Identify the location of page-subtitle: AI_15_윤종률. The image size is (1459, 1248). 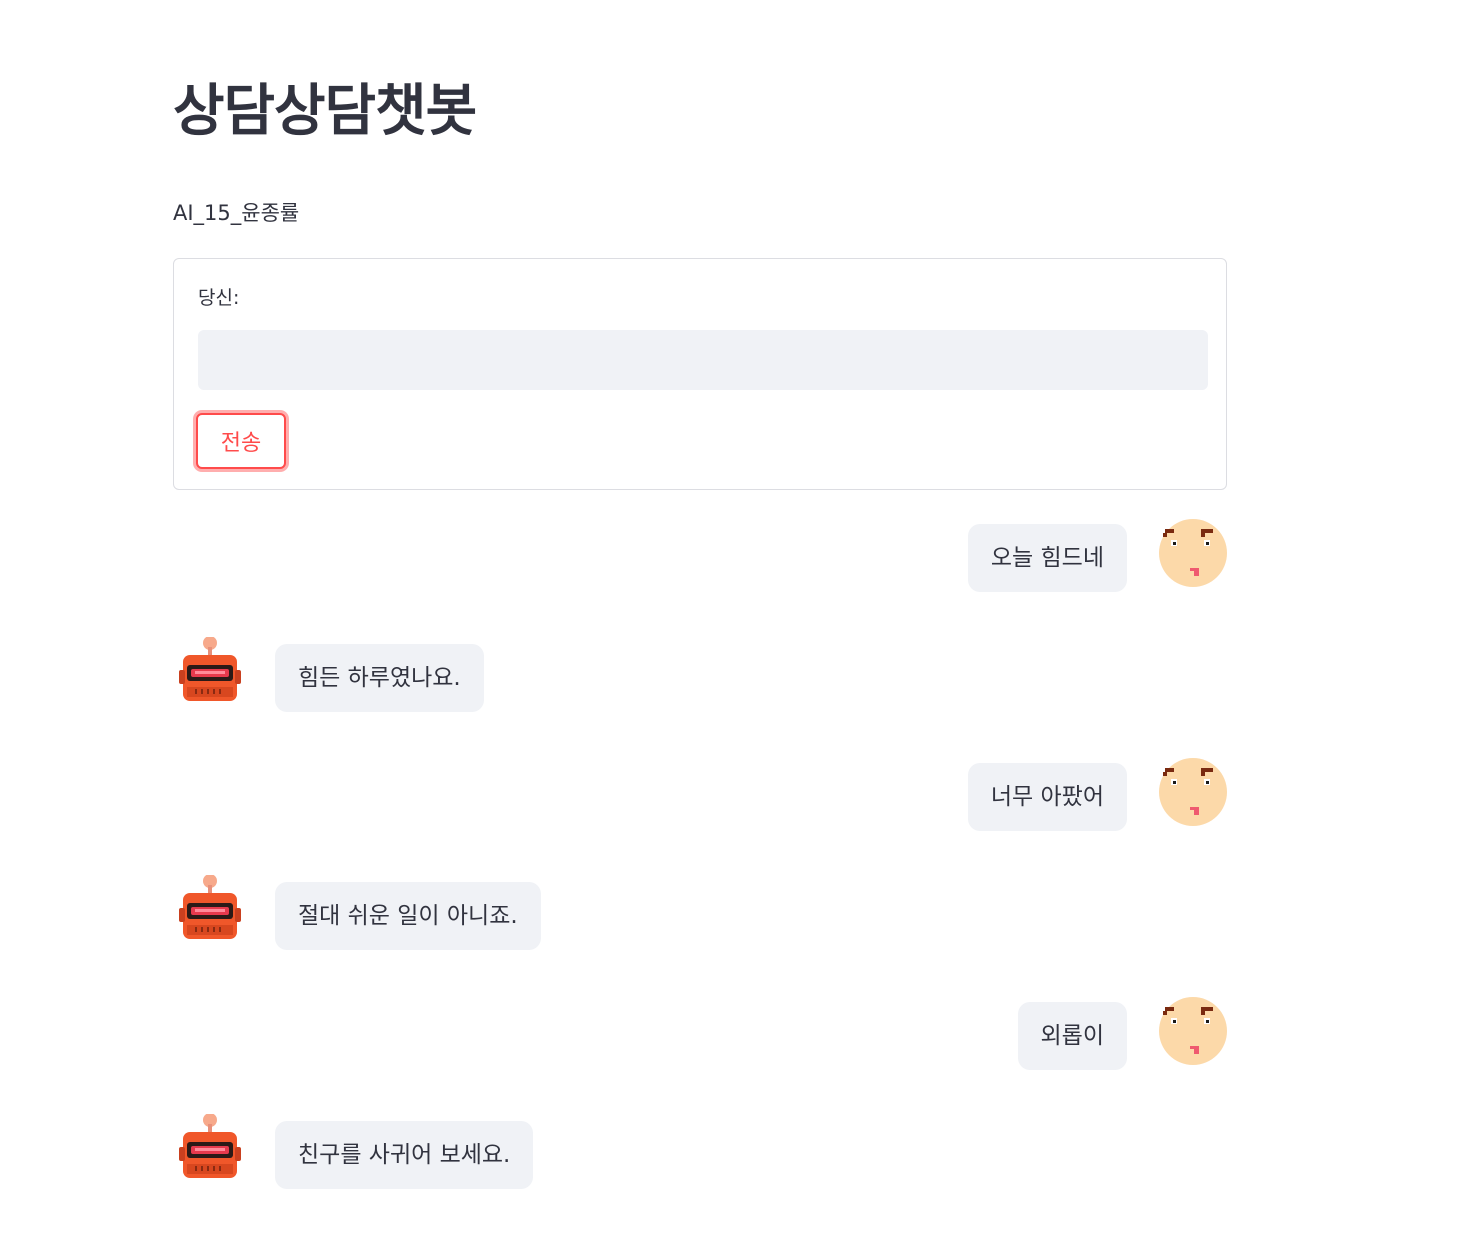
(236, 213).